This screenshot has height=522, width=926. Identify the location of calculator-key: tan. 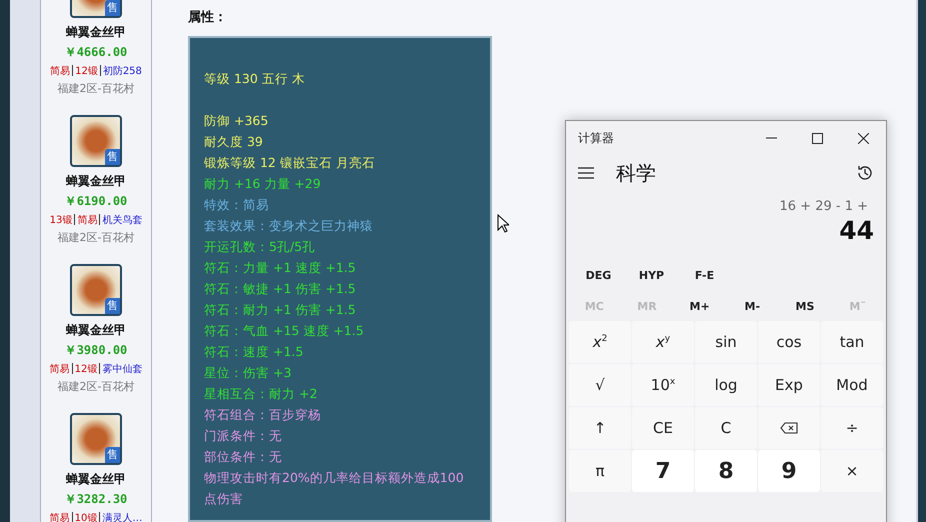
(852, 342).